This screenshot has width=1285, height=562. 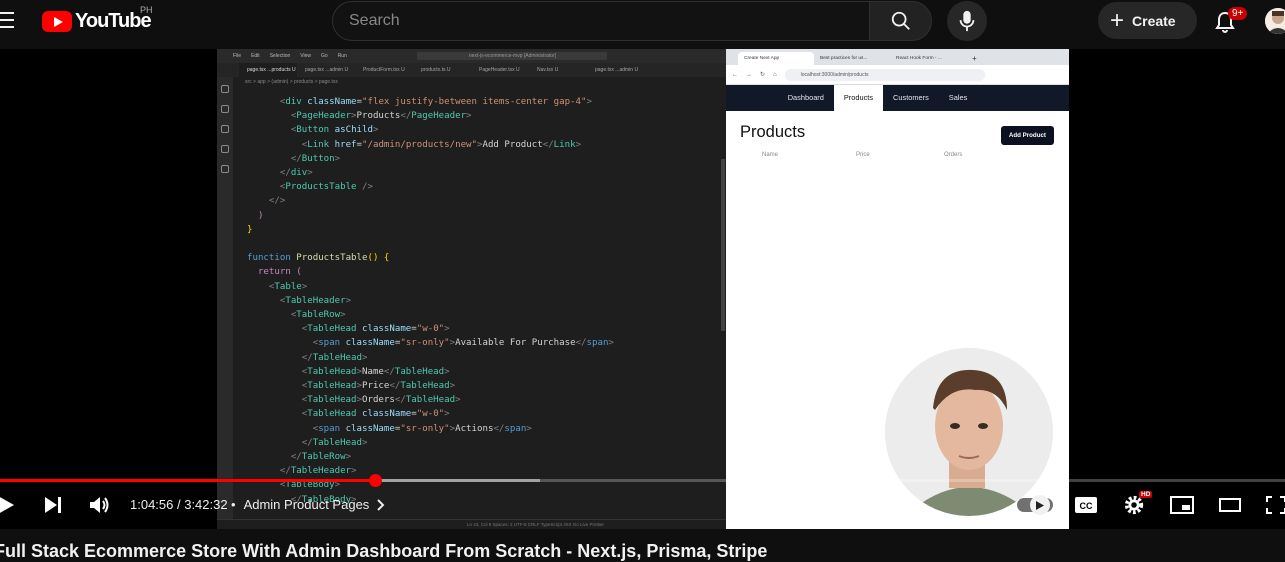 What do you see at coordinates (152, 504) in the screenshot?
I see `current-time: 1:04:56` at bounding box center [152, 504].